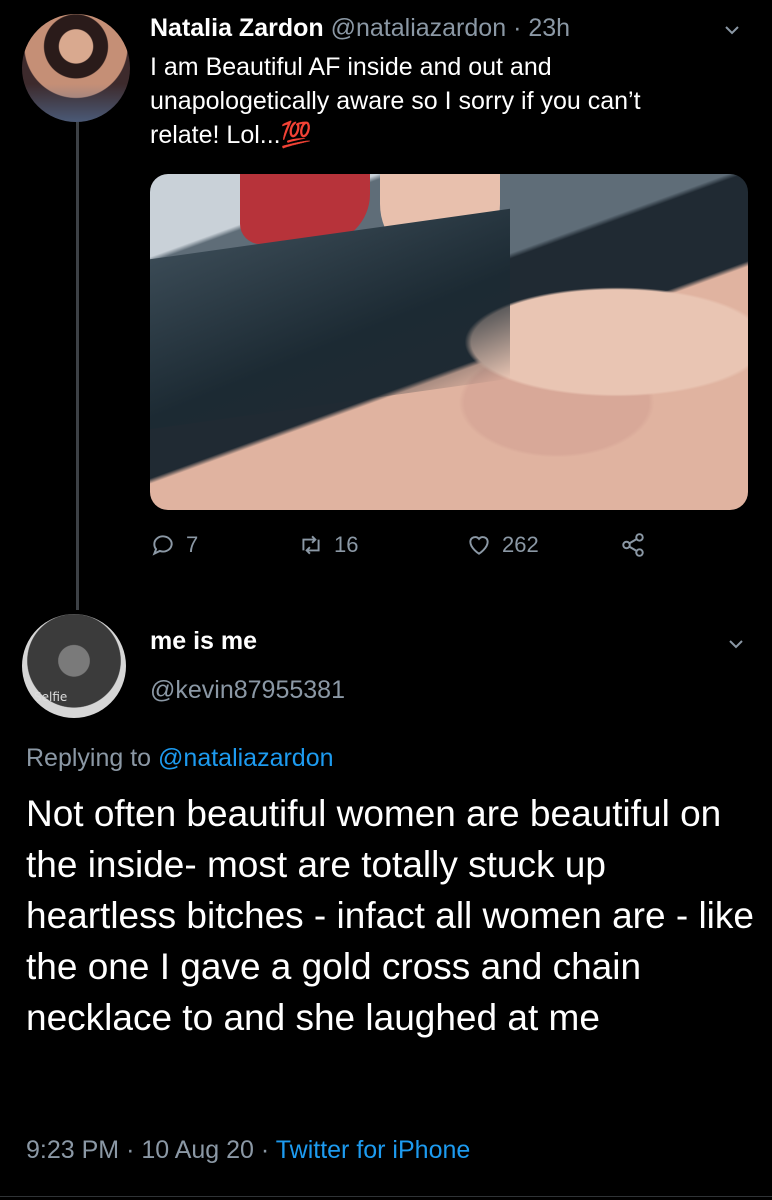  I want to click on replying-label: Replying to, so click(89, 758).